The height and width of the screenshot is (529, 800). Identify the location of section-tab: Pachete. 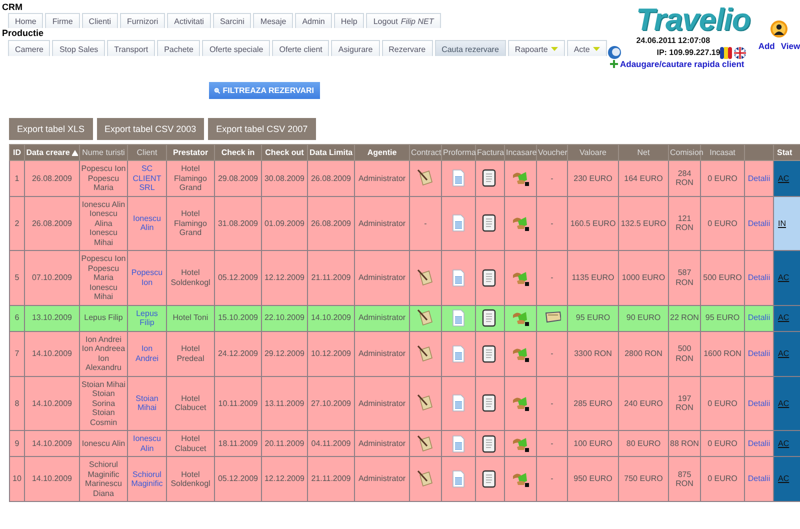
(178, 48).